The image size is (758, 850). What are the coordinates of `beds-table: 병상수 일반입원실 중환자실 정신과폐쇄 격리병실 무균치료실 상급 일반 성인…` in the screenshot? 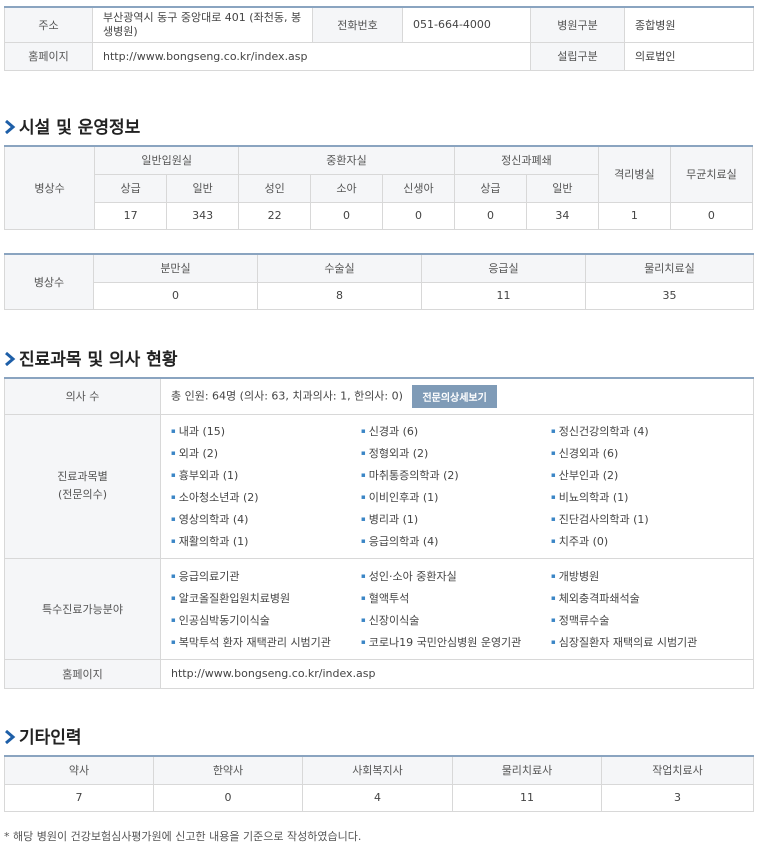 It's located at (378, 187).